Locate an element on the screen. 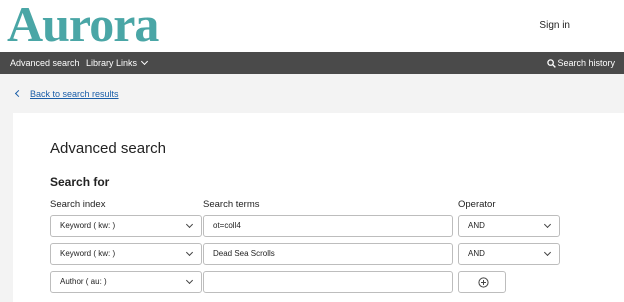  aurora-logo: Aurora is located at coordinates (83, 26).